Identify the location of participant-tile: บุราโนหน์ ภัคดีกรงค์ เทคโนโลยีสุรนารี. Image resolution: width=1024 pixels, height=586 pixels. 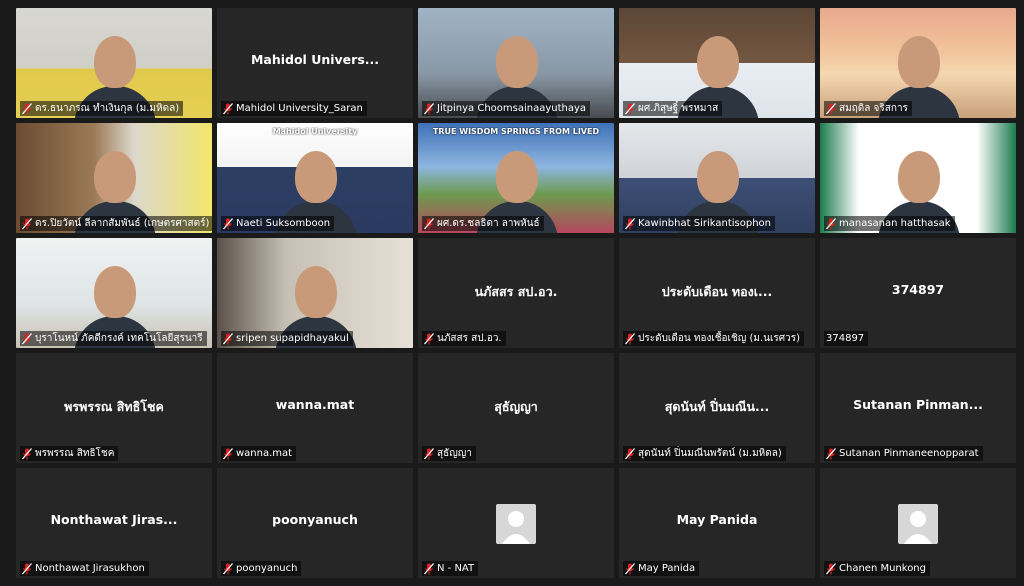
(114, 293).